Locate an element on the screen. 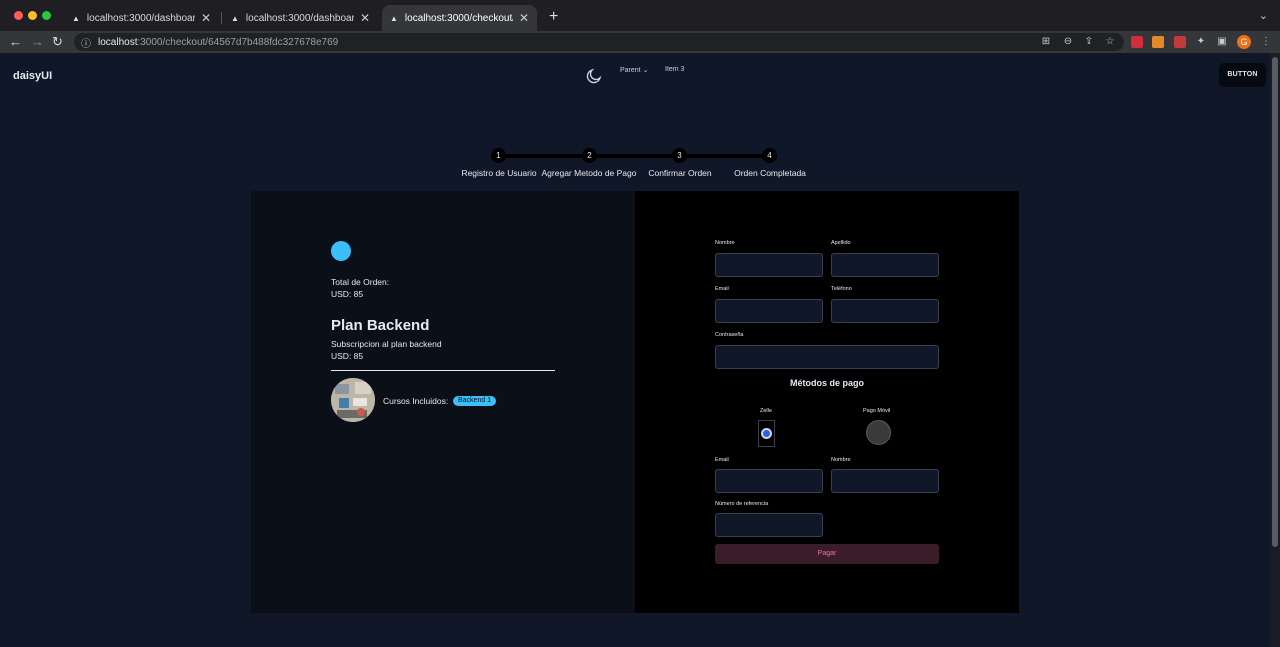  page-scrollbar is located at coordinates (1275, 350).